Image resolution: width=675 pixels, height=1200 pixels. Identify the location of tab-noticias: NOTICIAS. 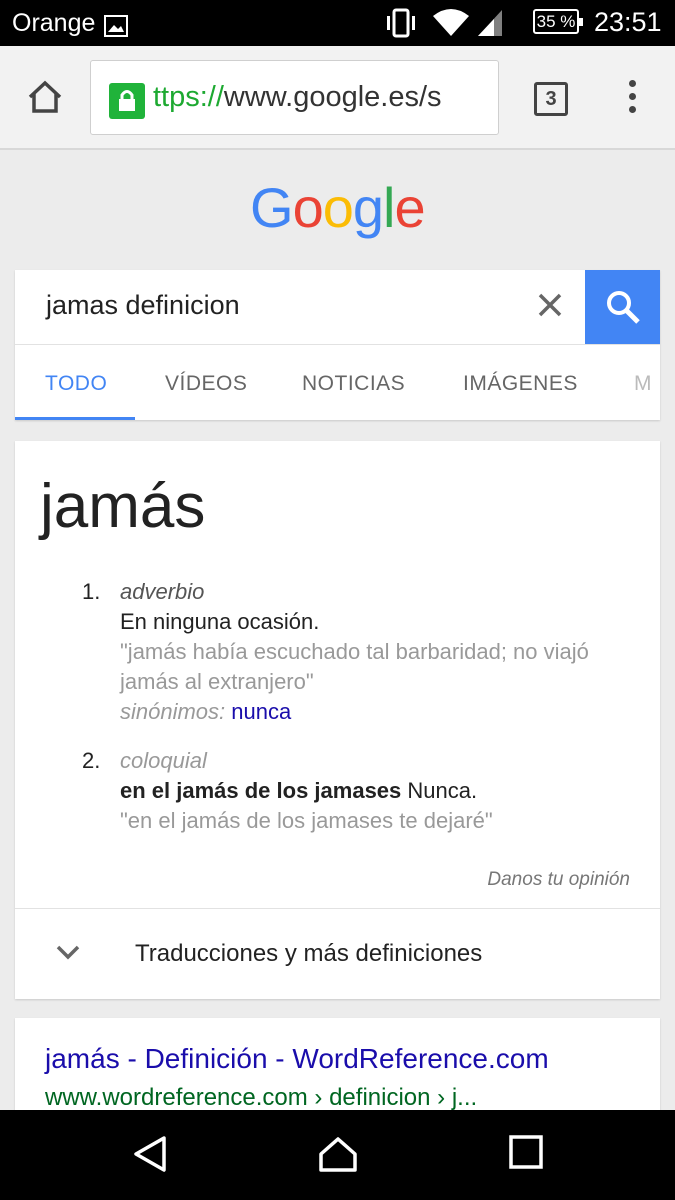
(353, 384).